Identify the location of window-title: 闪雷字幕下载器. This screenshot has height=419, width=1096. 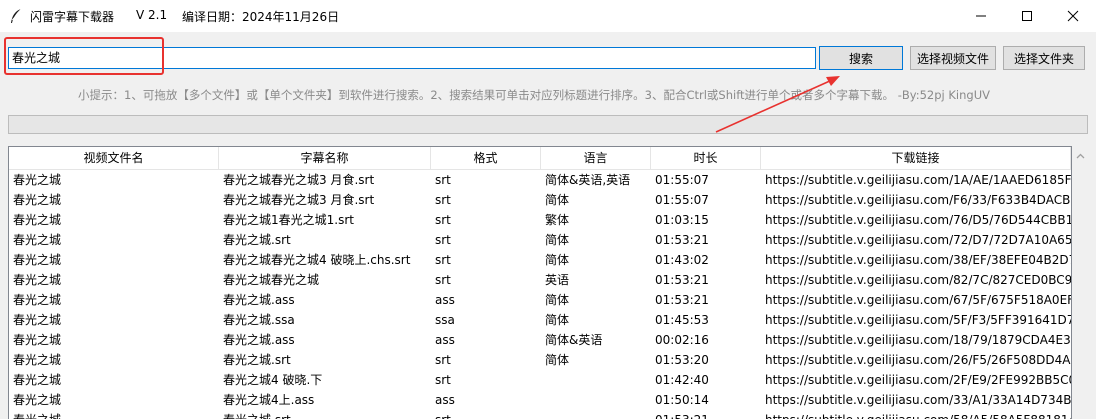
(72, 17).